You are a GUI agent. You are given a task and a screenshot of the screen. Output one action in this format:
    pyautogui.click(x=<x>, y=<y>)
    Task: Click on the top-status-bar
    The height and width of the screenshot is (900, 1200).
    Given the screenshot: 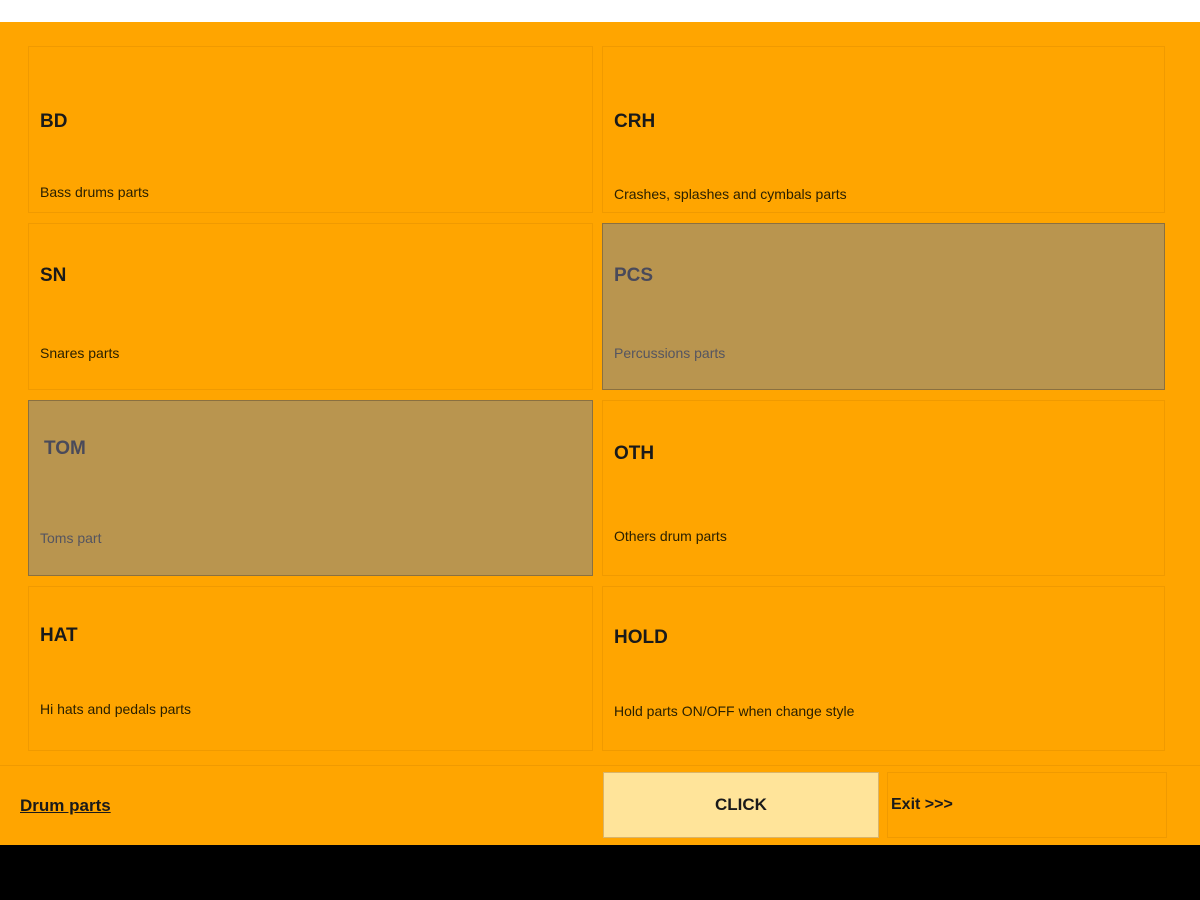 What is the action you would take?
    pyautogui.click(x=600, y=11)
    